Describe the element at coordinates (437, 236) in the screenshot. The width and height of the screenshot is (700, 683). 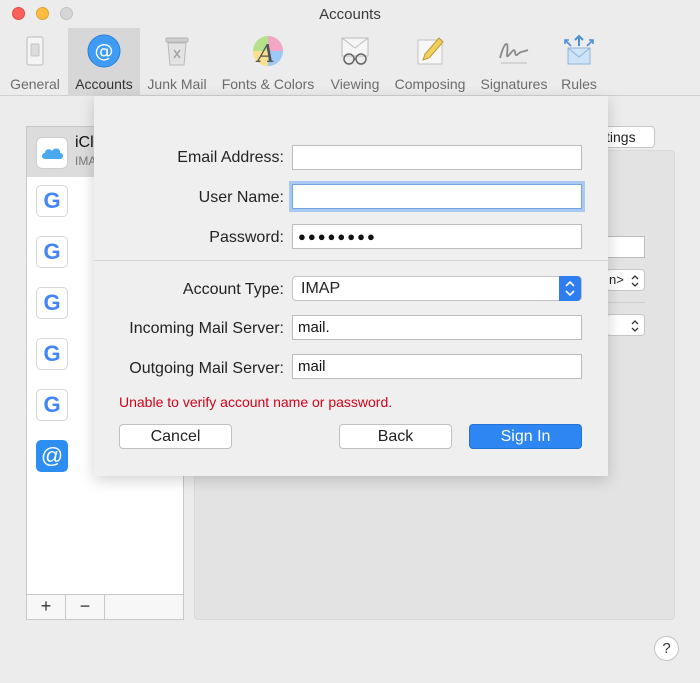
I see `password-field: ●●●●●●●●` at that location.